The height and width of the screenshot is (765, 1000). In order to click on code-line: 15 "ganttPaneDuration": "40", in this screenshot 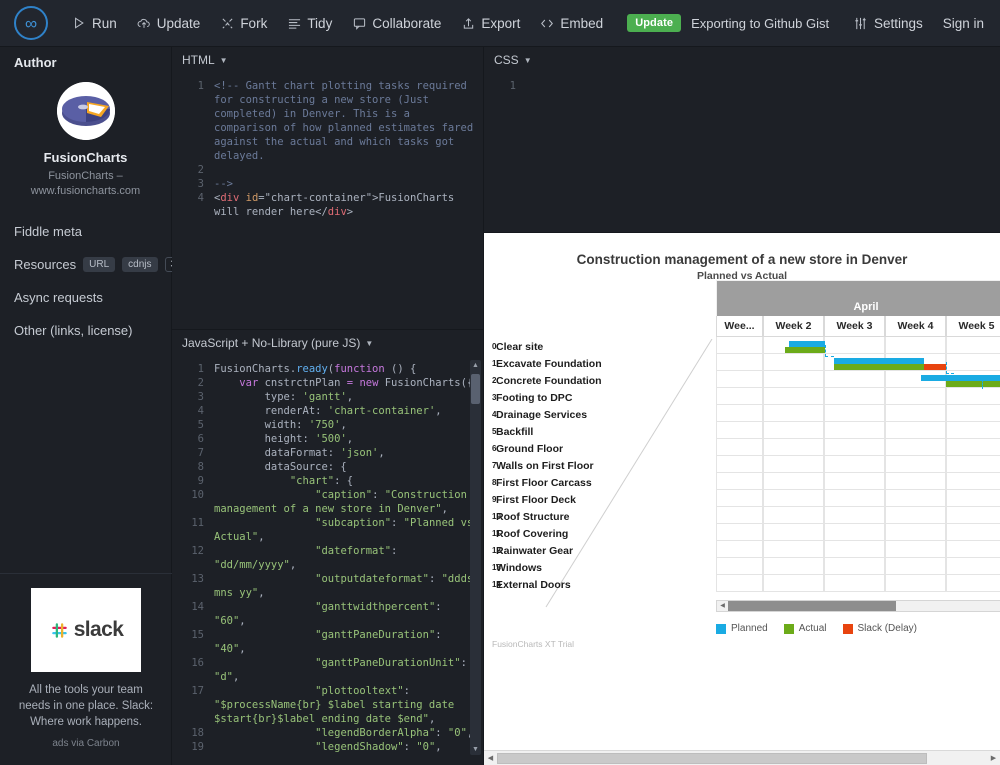, I will do `click(327, 642)`.